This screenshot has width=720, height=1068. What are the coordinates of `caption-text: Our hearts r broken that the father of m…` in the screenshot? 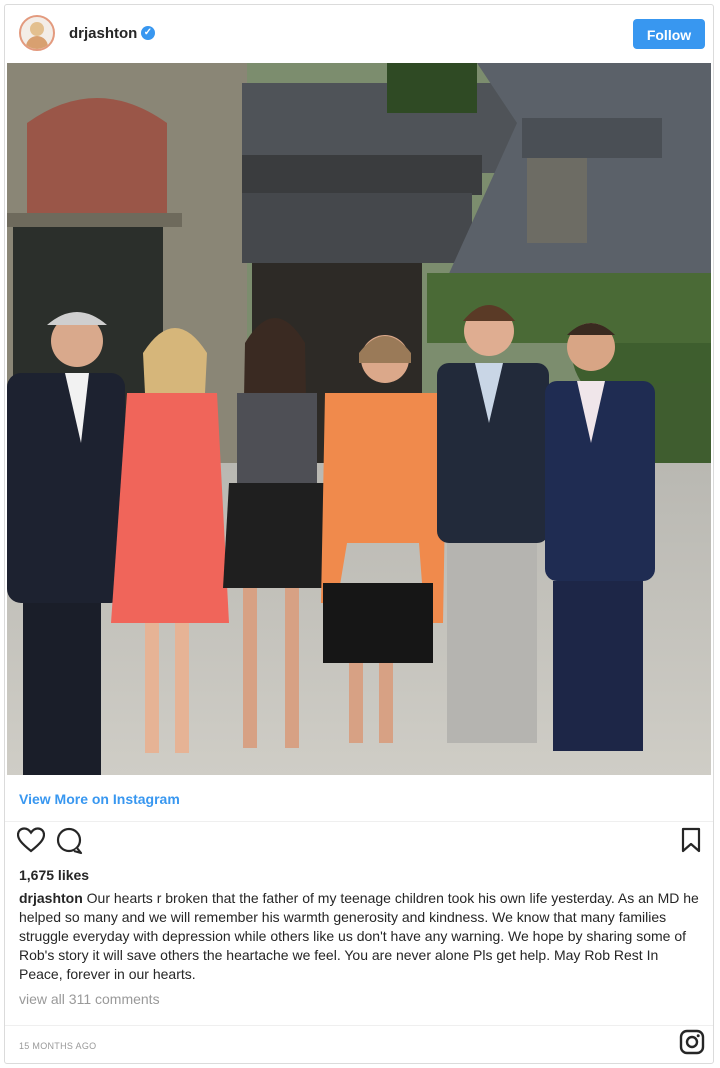 It's located at (359, 936).